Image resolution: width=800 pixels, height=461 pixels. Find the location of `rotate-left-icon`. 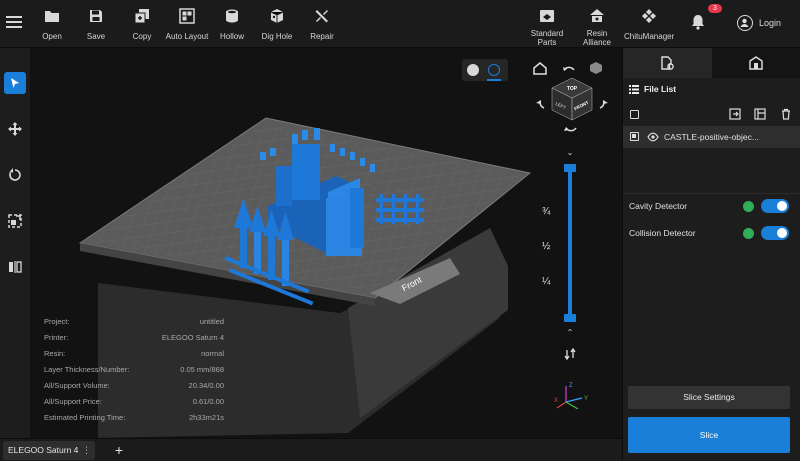

rotate-left-icon is located at coordinates (540, 104).